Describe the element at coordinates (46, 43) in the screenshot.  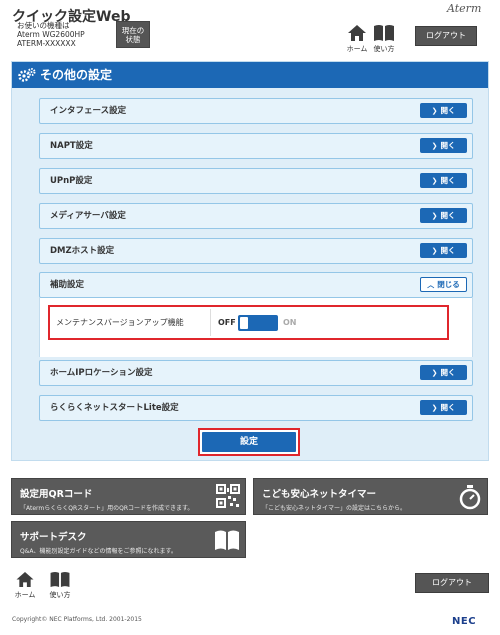
I see `device-name: ATERM-XXXXXX` at that location.